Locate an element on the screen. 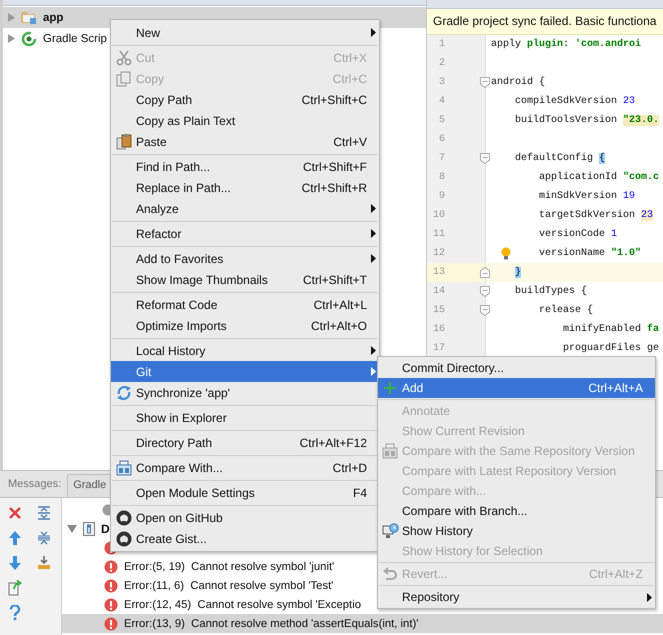 The height and width of the screenshot is (635, 663). lightbulb-icon is located at coordinates (506, 253).